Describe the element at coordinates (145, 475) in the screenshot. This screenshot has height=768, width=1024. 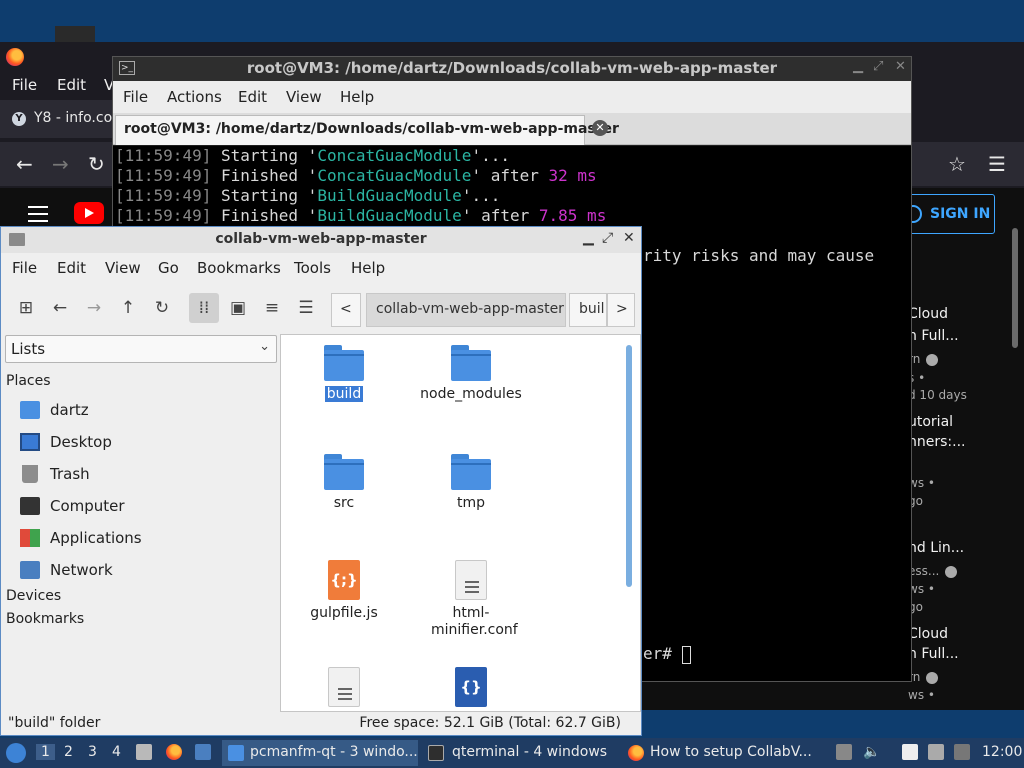
I see `sidebar-item-trash: Trash` at that location.